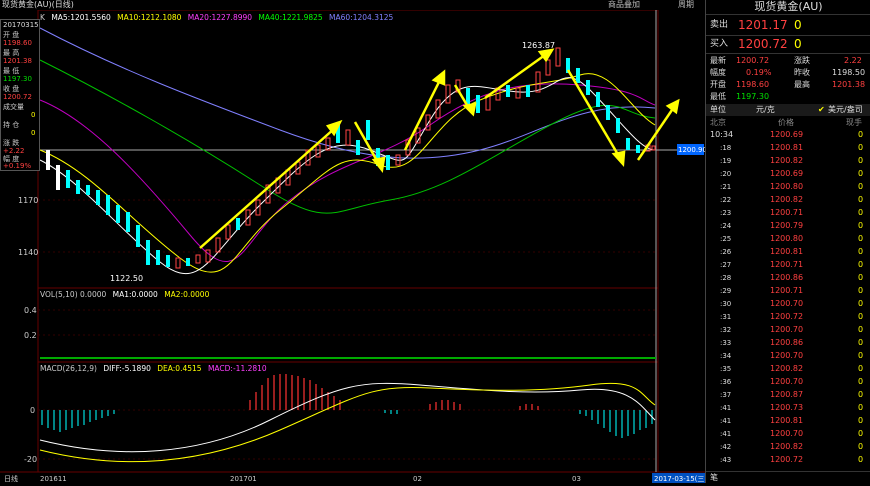 The width and height of the screenshot is (870, 486). I want to click on tick-time: :19, so click(726, 161).